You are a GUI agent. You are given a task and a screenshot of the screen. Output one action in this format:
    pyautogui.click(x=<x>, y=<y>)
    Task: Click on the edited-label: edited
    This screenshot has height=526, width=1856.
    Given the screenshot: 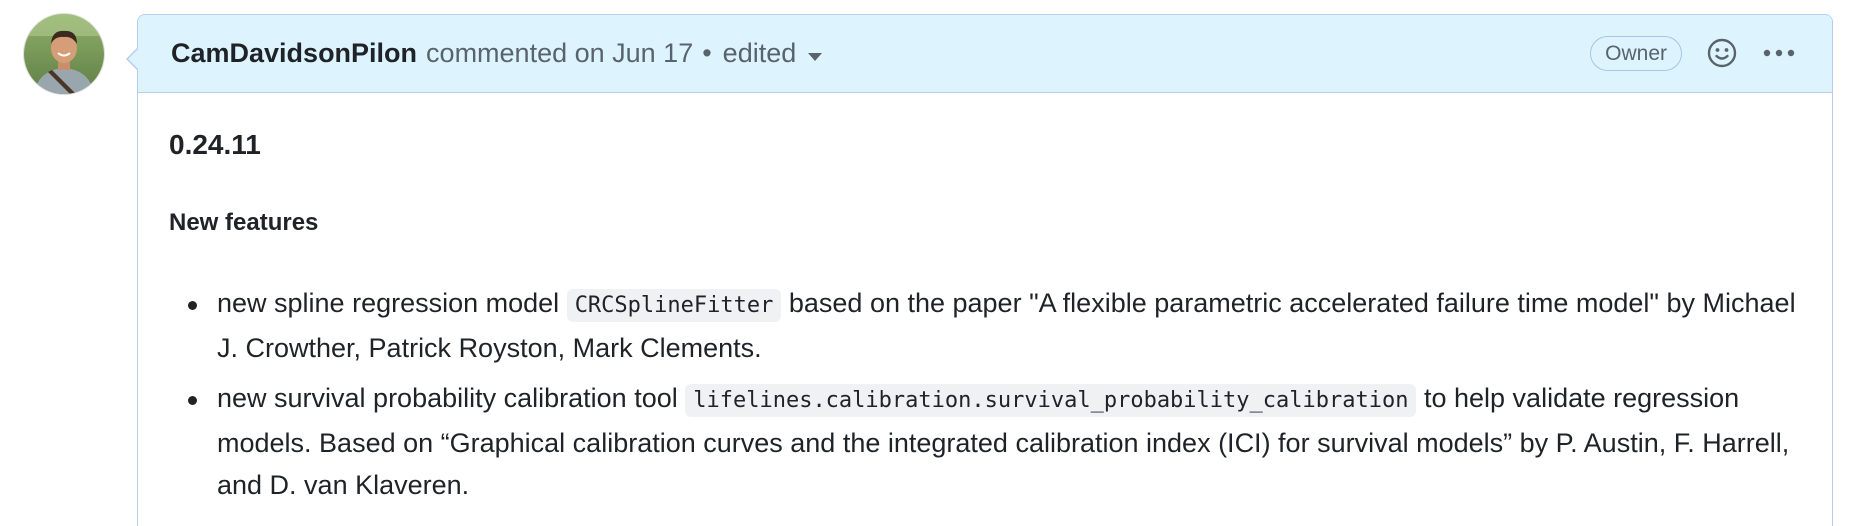 What is the action you would take?
    pyautogui.click(x=759, y=53)
    